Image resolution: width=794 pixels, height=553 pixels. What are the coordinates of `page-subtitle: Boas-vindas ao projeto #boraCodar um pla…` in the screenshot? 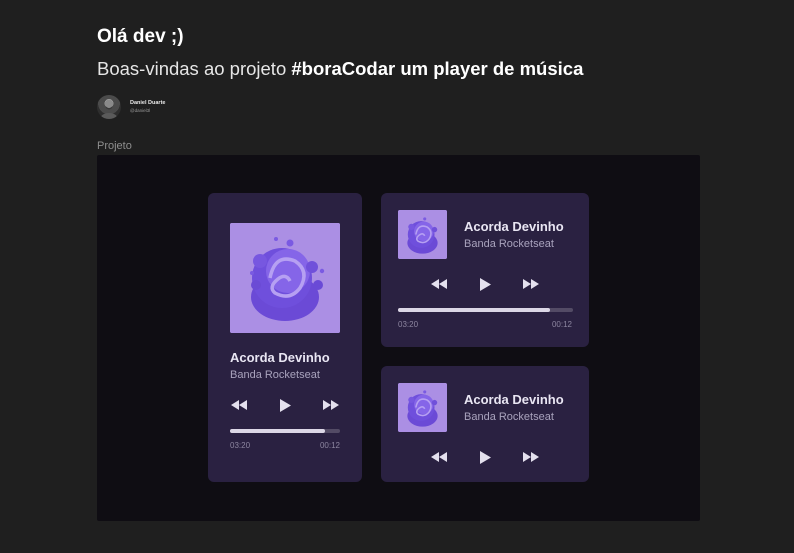 It's located at (340, 69).